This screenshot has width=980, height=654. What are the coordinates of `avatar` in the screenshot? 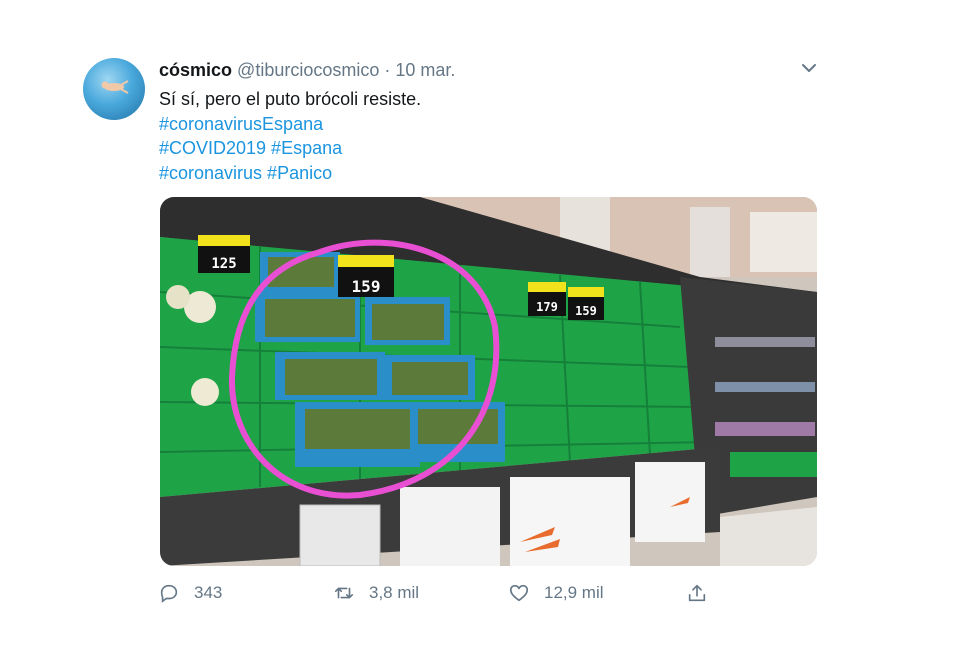 It's located at (114, 89).